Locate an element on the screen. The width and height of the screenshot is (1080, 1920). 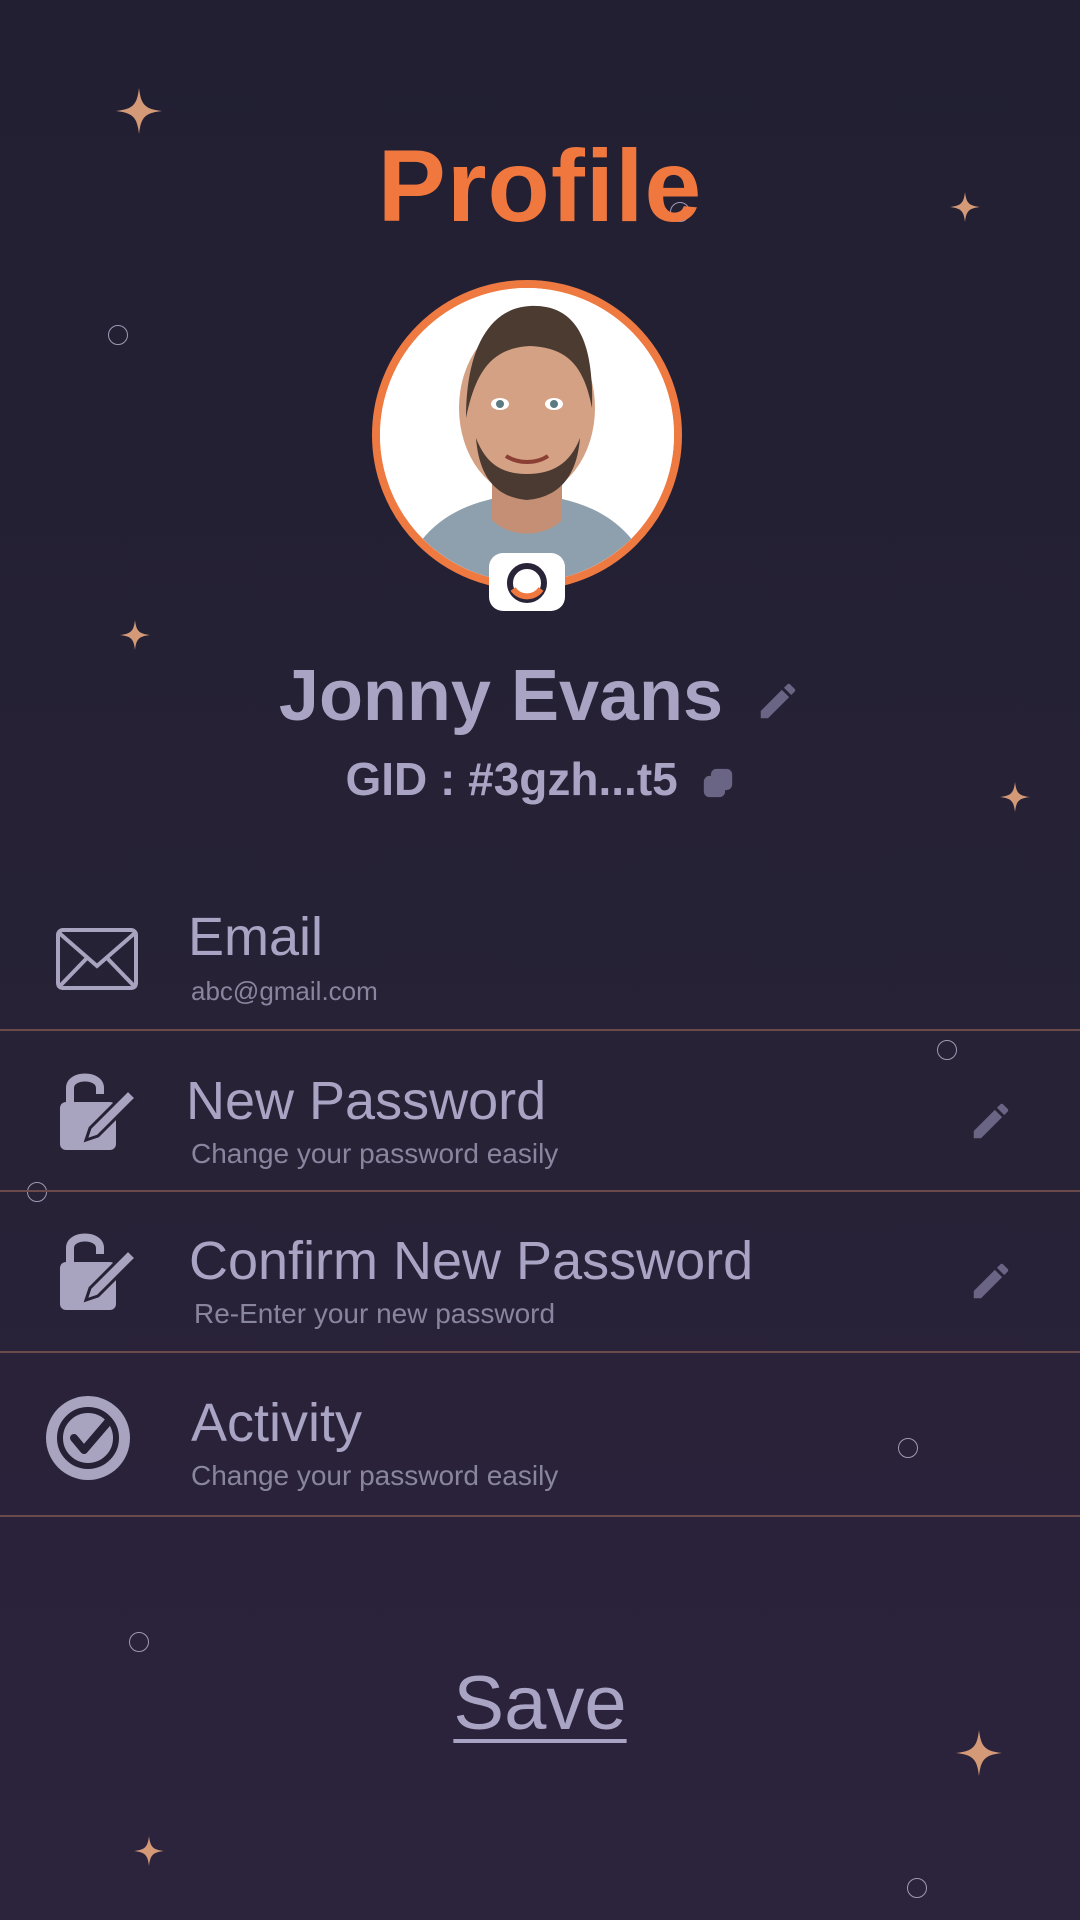
camera-icon is located at coordinates (527, 583).